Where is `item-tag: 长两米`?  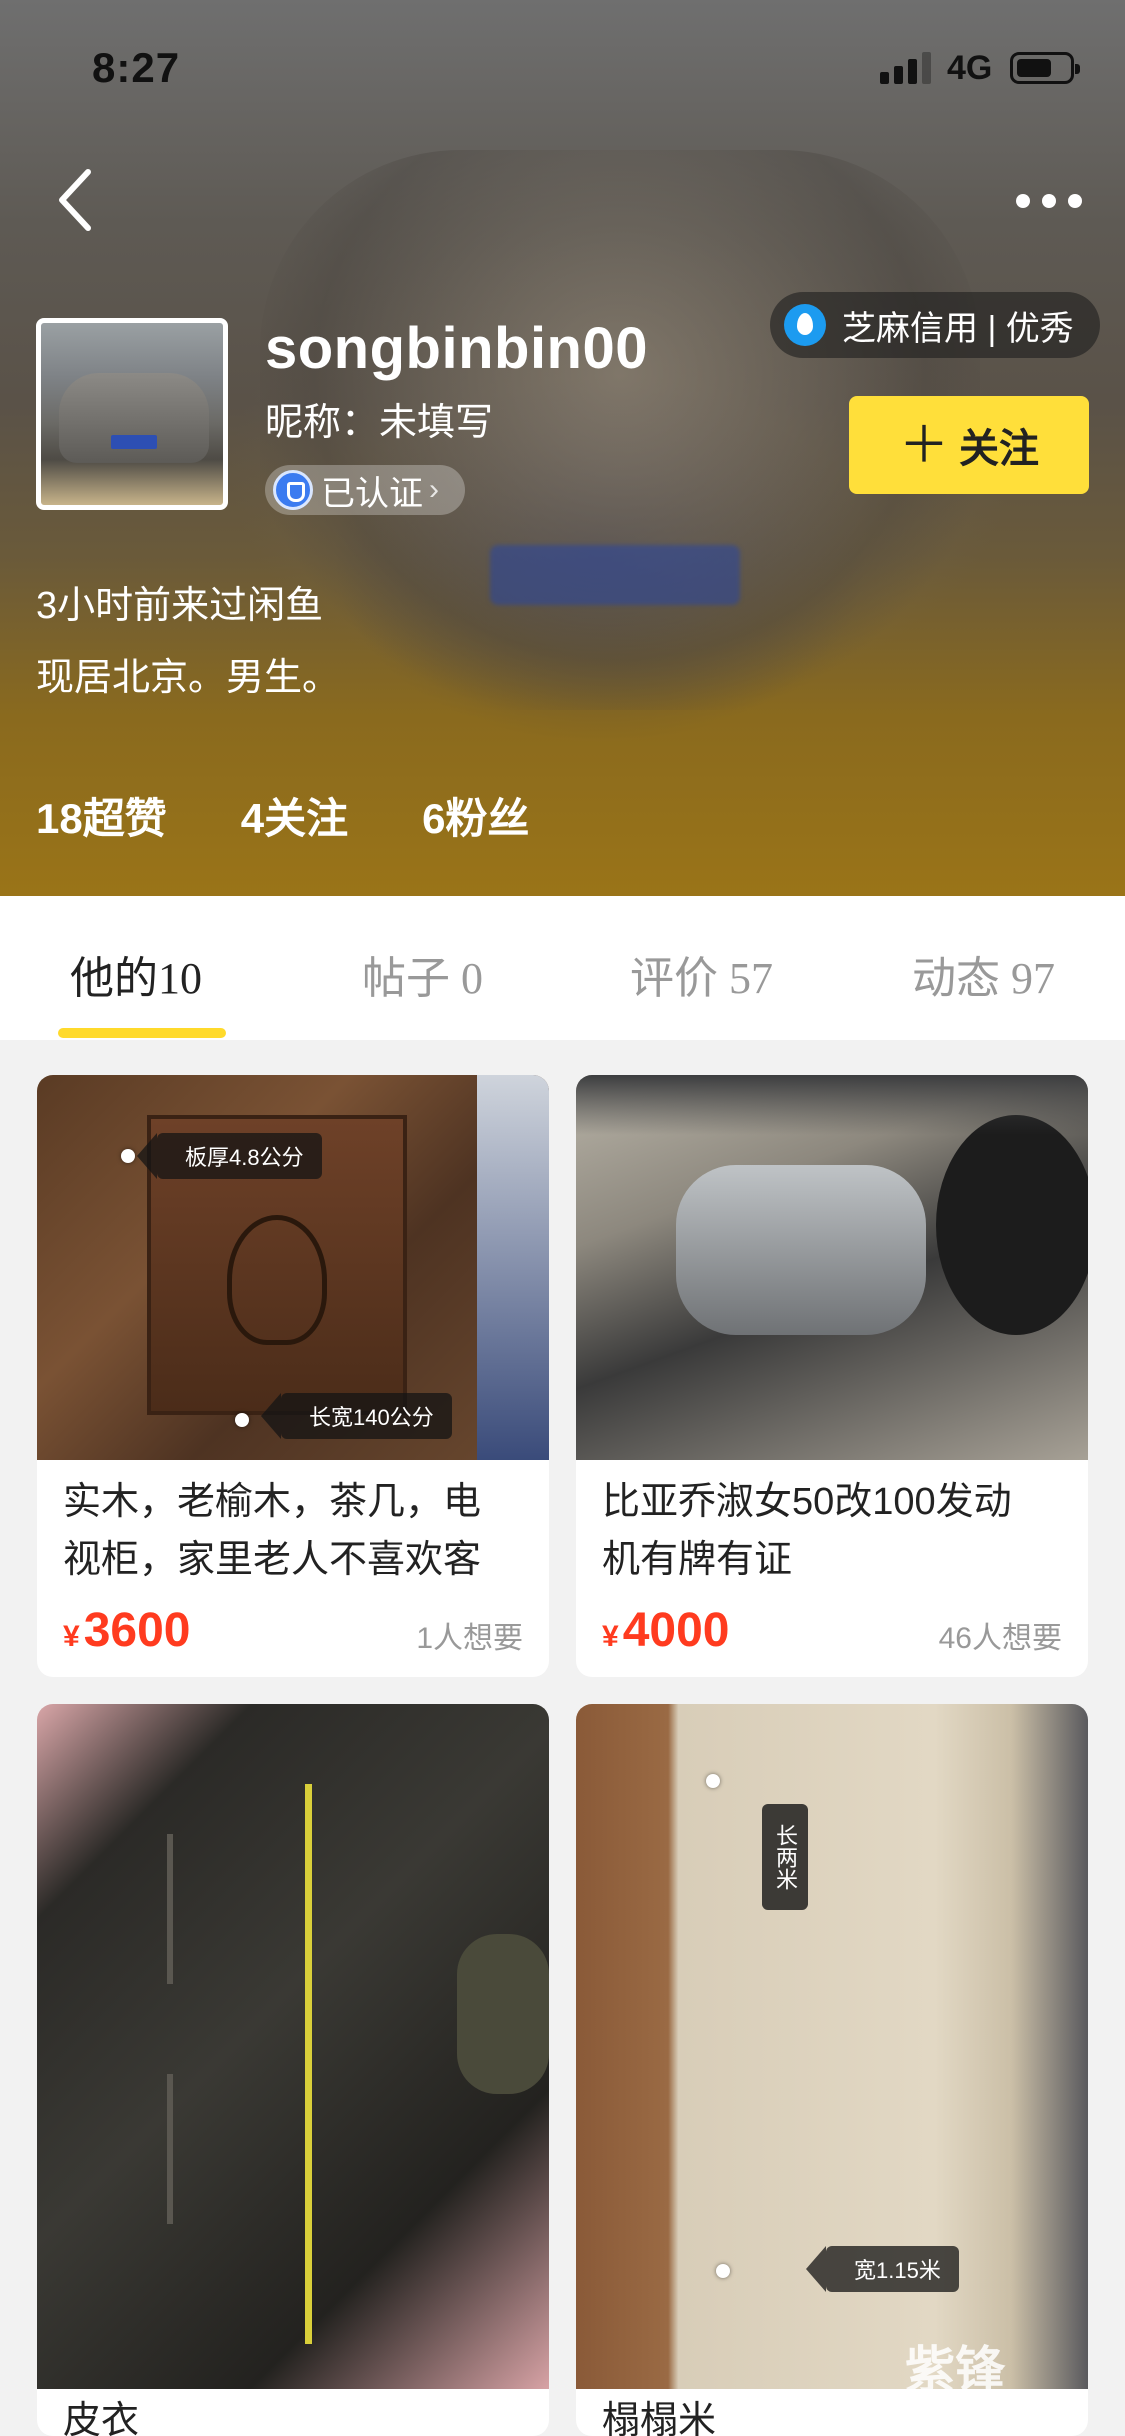
item-tag: 长两米 is located at coordinates (785, 1857).